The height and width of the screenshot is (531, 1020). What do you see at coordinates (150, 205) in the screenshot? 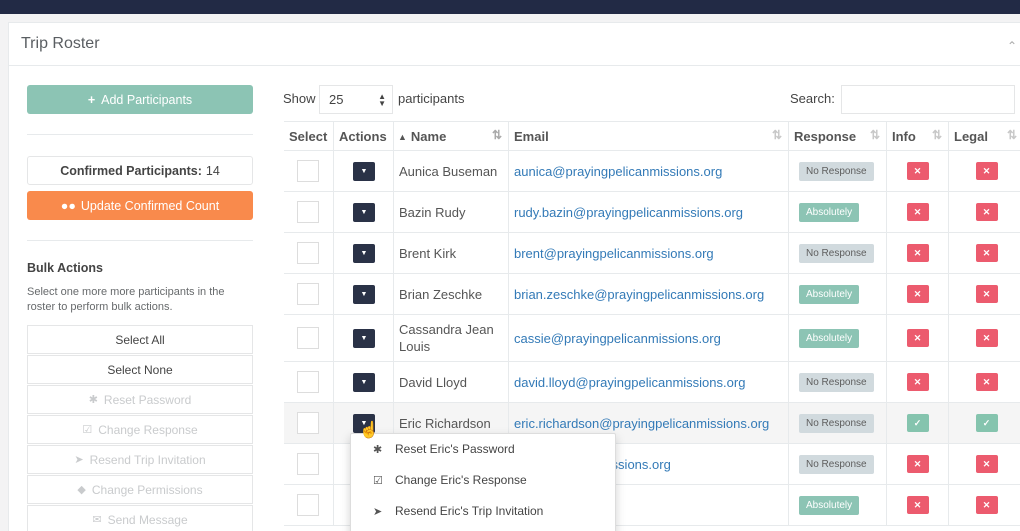
I see `update-confirmed-label: Update Confirmed Count` at bounding box center [150, 205].